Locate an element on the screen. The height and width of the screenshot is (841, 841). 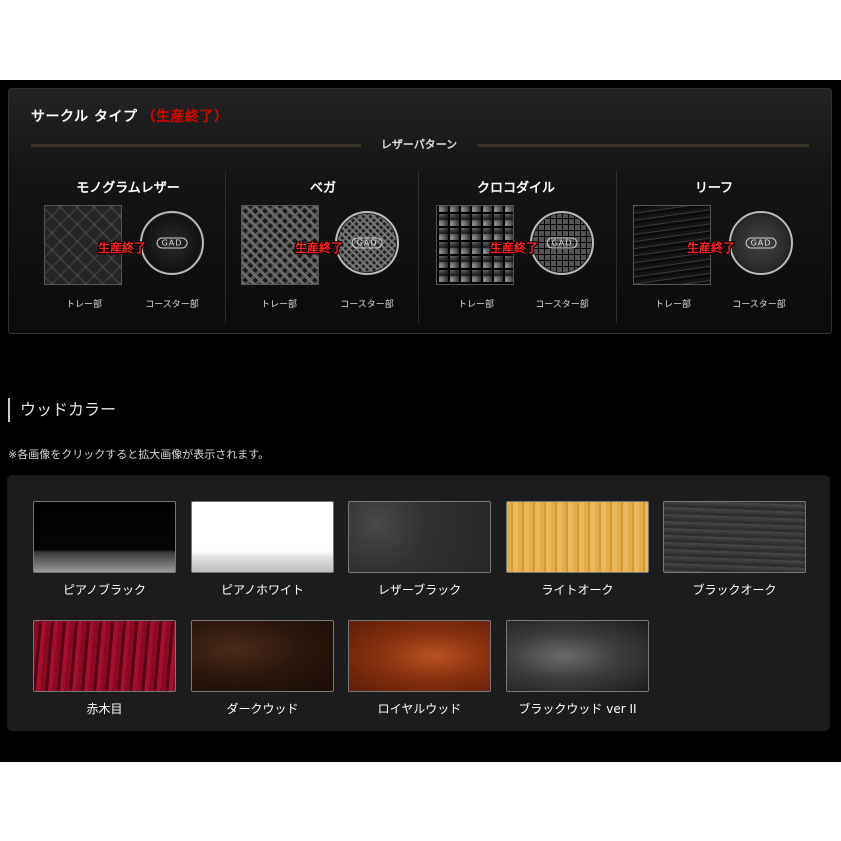
leather-name: モノグラムレザー is located at coordinates (128, 188).